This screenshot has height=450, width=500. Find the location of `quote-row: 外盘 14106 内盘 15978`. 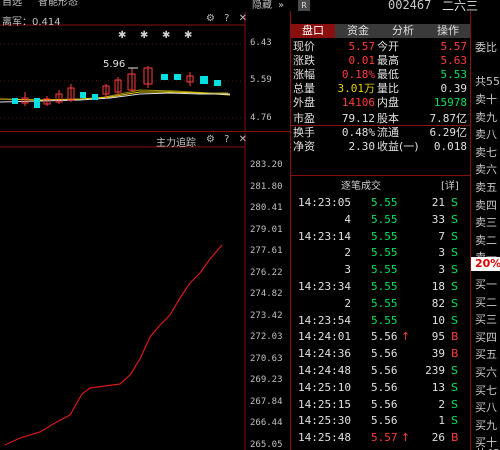

quote-row: 外盘 14106 内盘 15978 is located at coordinates (380, 103).